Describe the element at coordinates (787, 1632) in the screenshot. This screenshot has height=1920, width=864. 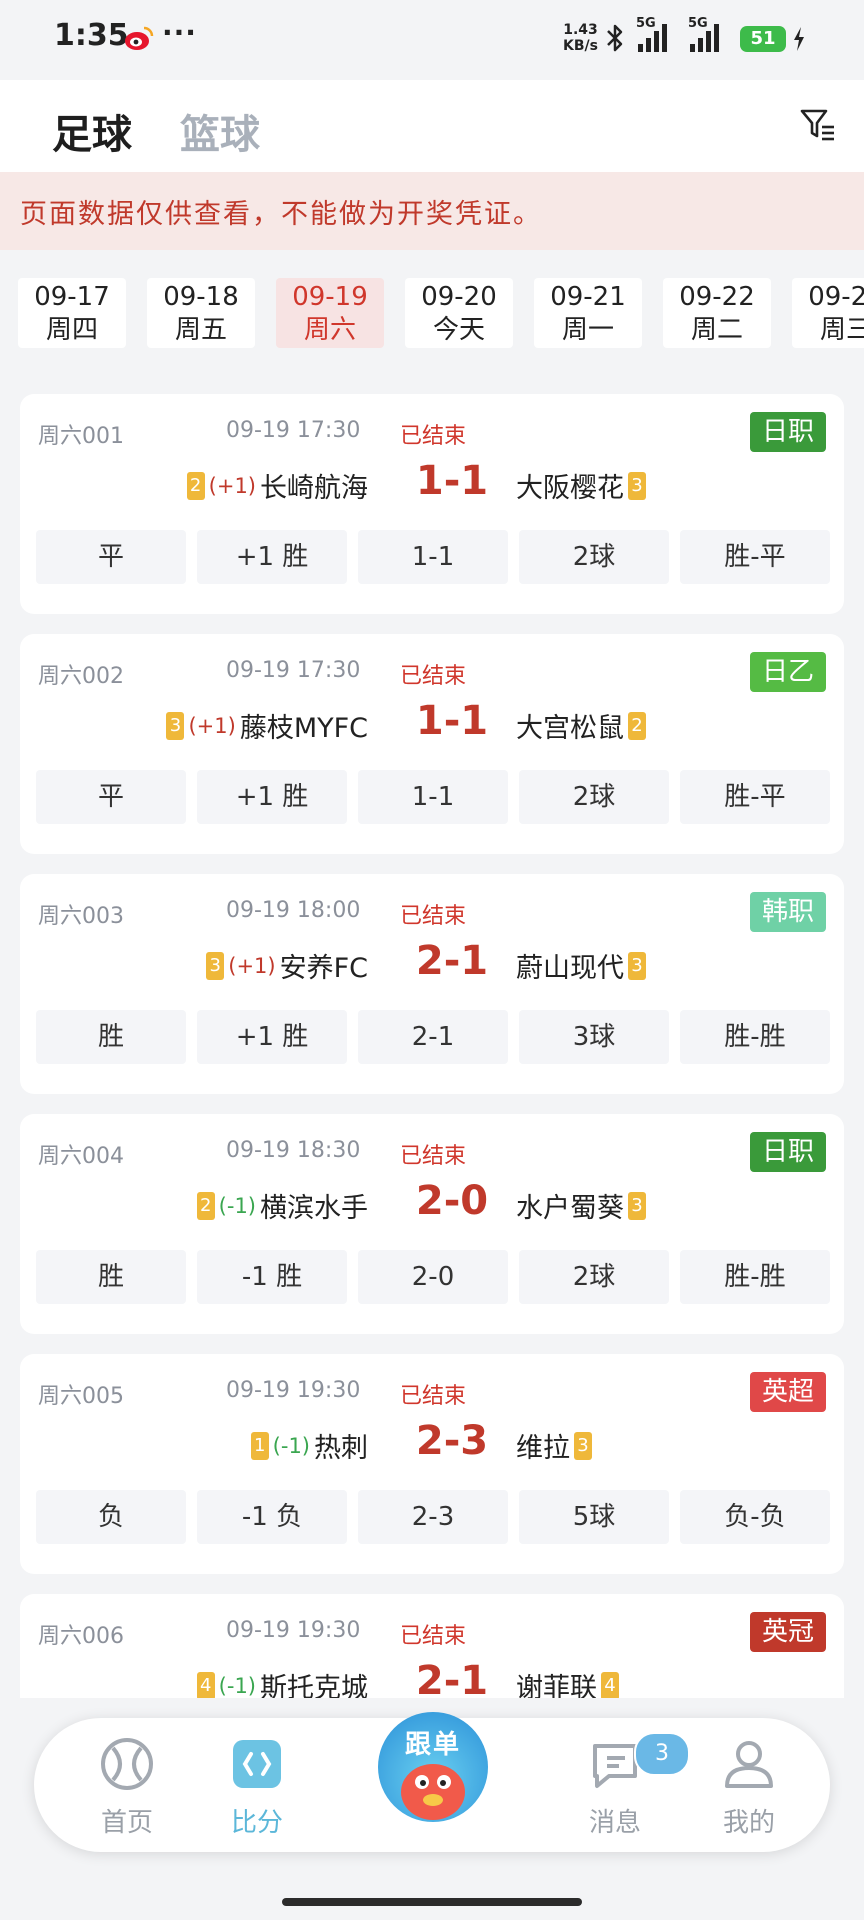
I see `league-badge: 英冠` at that location.